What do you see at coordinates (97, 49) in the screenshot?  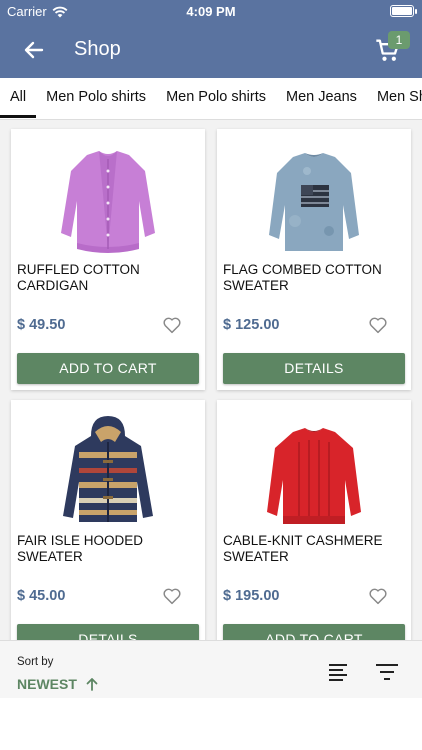 I see `page-title: Shop` at bounding box center [97, 49].